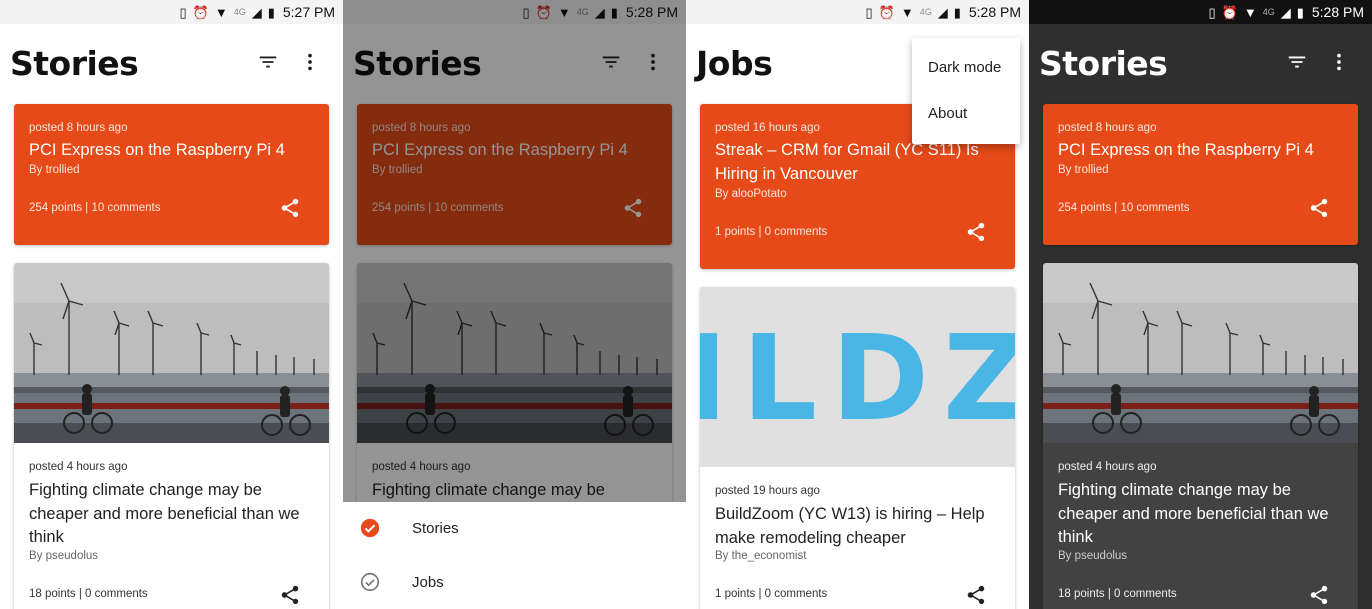  I want to click on menu-item-about: About, so click(947, 113).